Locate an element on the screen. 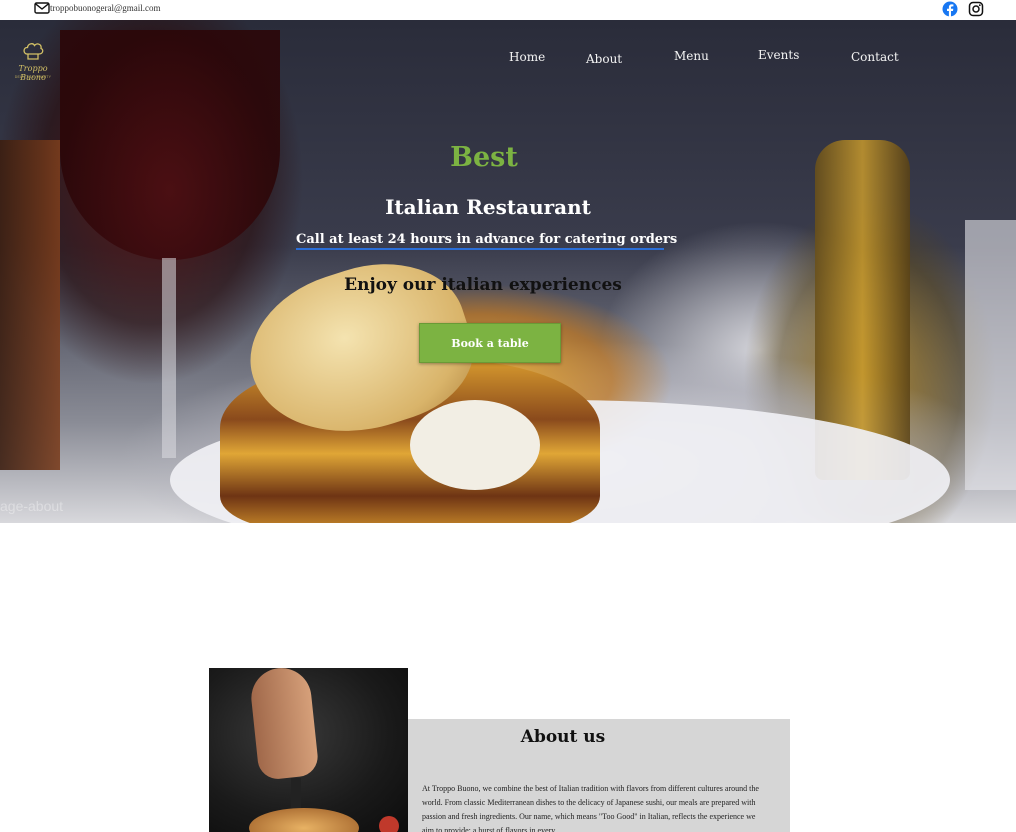 The height and width of the screenshot is (832, 1016). email-contact: troppobuonogeral@gmail.com is located at coordinates (97, 8).